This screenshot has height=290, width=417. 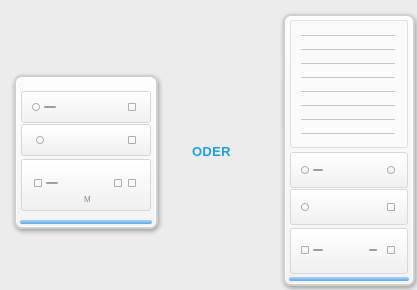 What do you see at coordinates (349, 84) in the screenshot?
I see `label-field` at bounding box center [349, 84].